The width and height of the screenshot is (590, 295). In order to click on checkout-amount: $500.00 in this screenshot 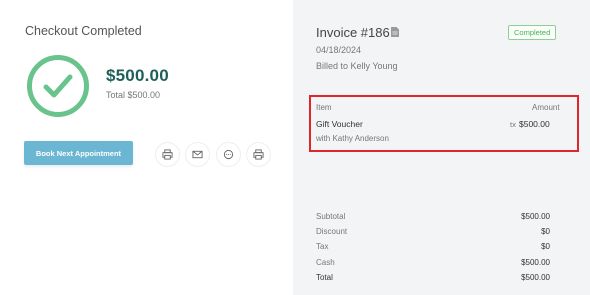, I will do `click(137, 75)`.